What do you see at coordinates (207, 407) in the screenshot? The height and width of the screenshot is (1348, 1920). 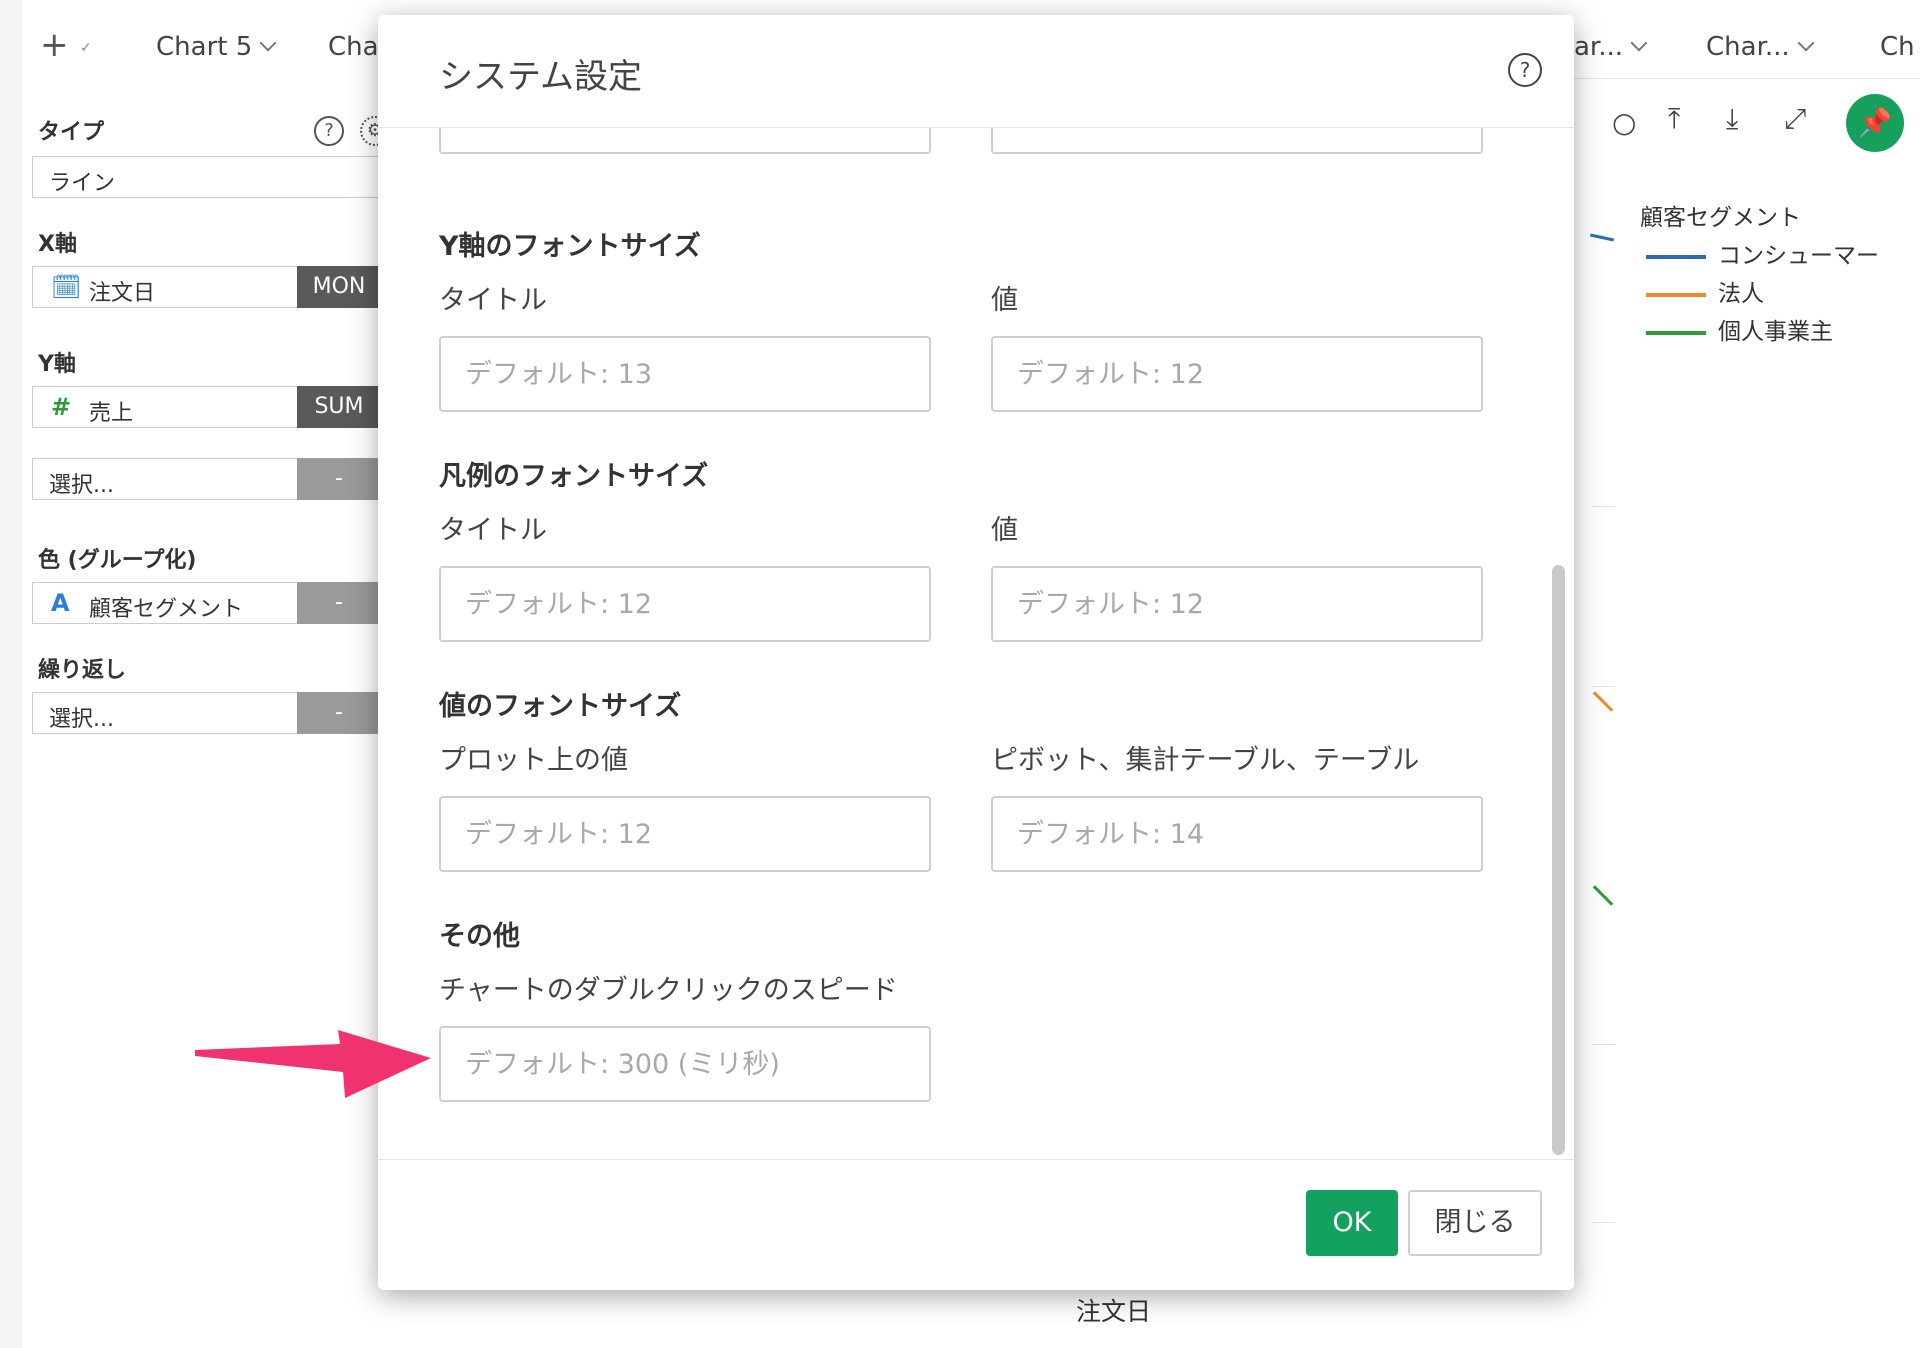 I see `y-axis-field: # 売上 SUM` at bounding box center [207, 407].